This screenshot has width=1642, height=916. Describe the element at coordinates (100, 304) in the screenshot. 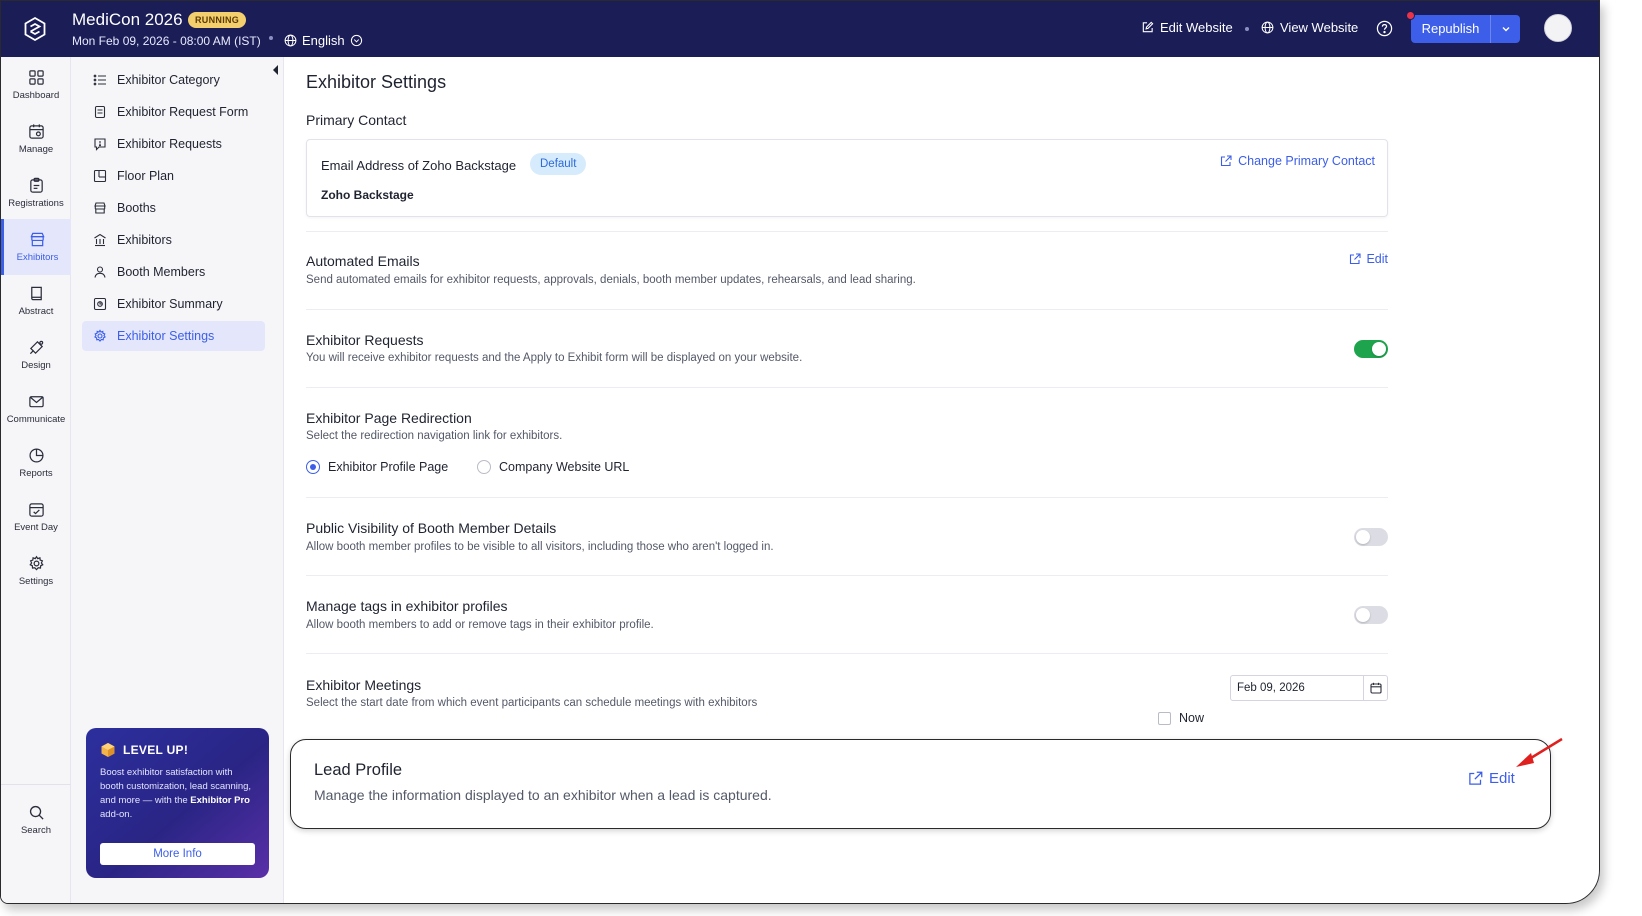

I see `summary-icon` at that location.